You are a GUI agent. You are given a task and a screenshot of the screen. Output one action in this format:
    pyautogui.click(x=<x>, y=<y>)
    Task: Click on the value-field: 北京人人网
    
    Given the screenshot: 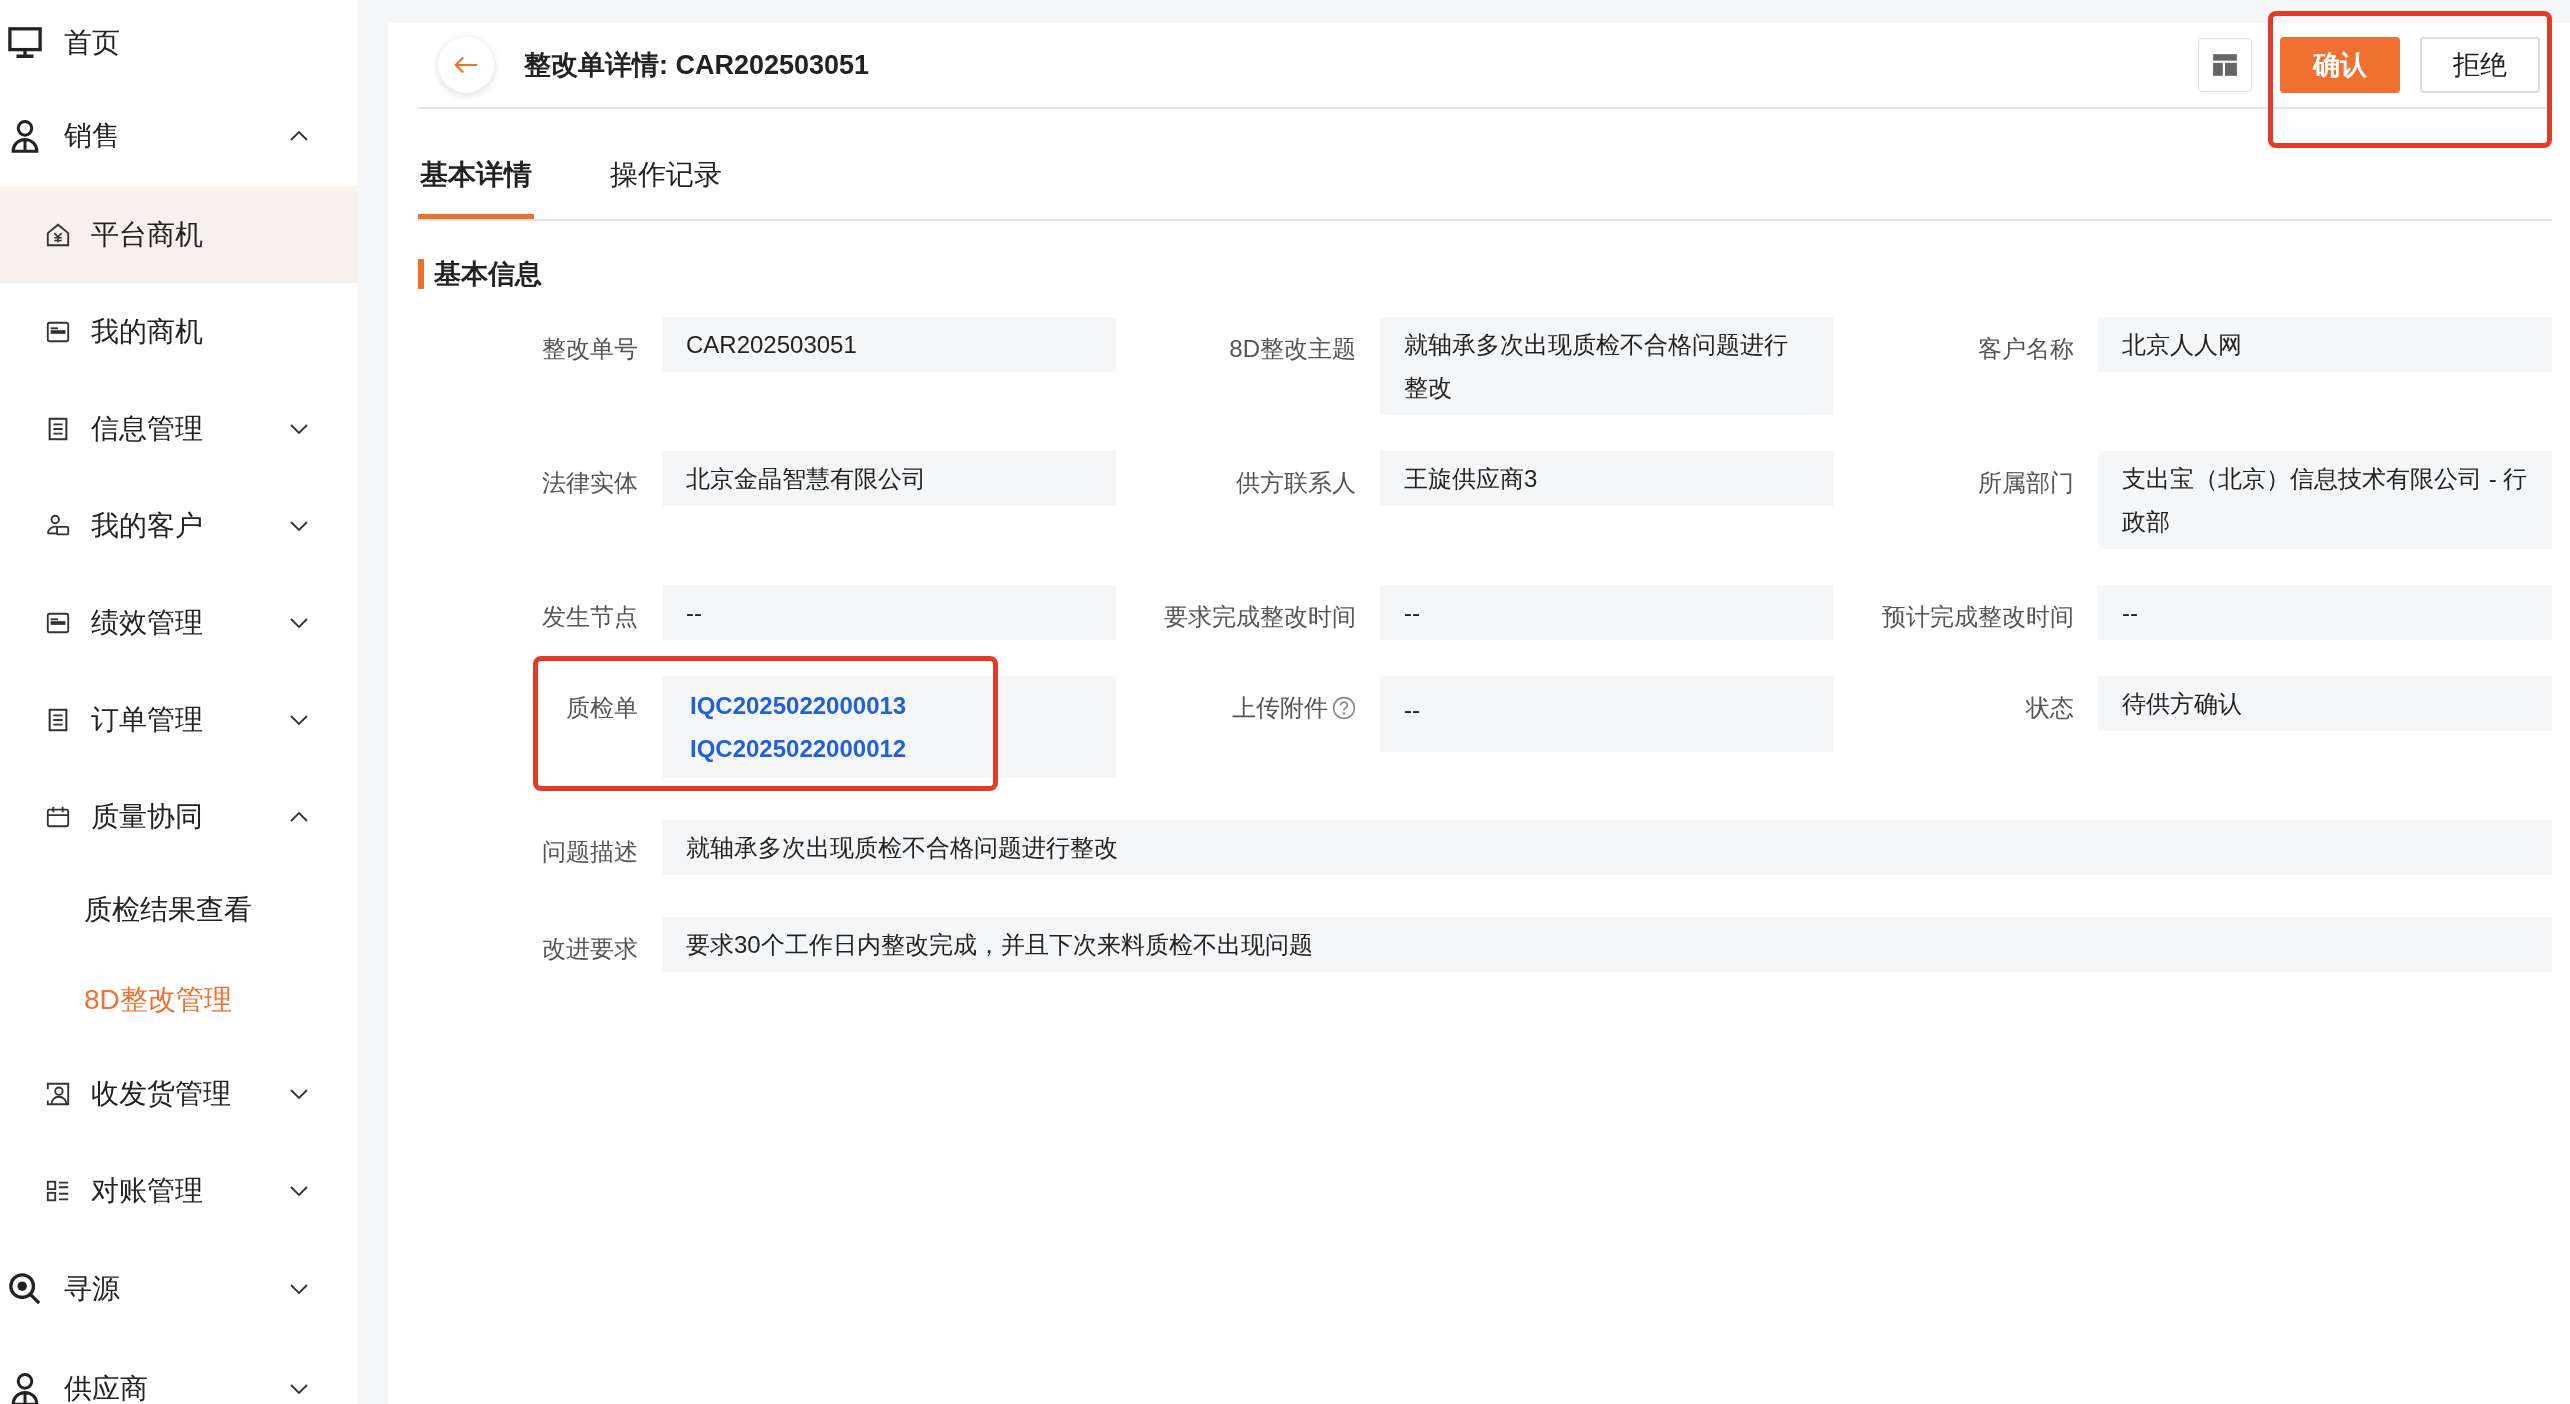 What is the action you would take?
    pyautogui.click(x=2325, y=344)
    